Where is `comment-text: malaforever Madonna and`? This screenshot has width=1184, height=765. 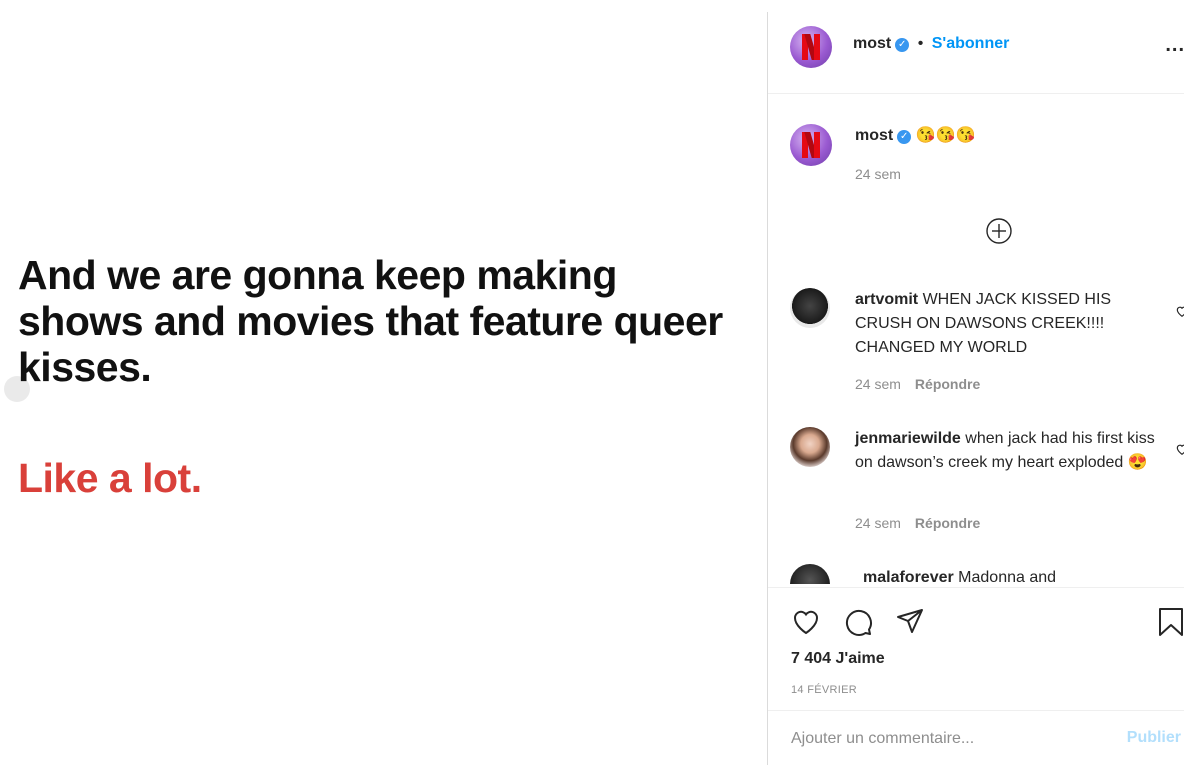 comment-text: malaforever Madonna and is located at coordinates (1013, 575).